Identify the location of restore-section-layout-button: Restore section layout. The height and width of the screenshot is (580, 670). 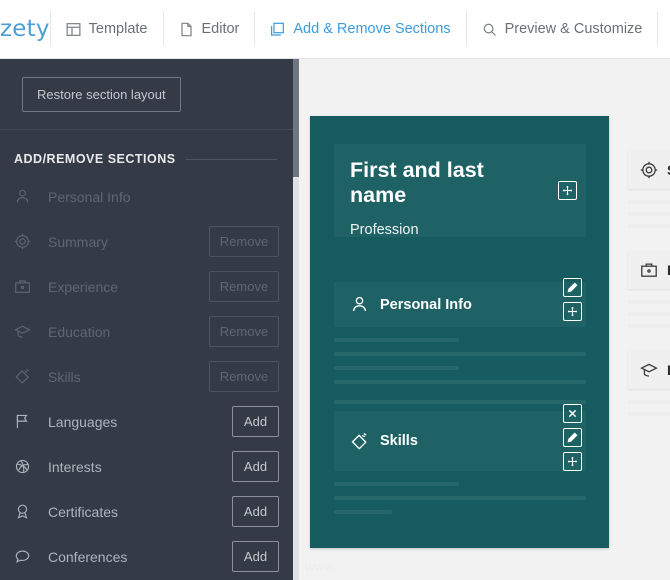
(101, 94).